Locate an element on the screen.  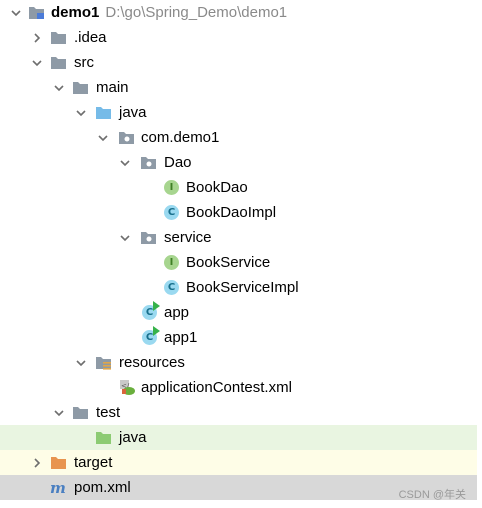
svg-text: m is located at coordinates (58, 487).